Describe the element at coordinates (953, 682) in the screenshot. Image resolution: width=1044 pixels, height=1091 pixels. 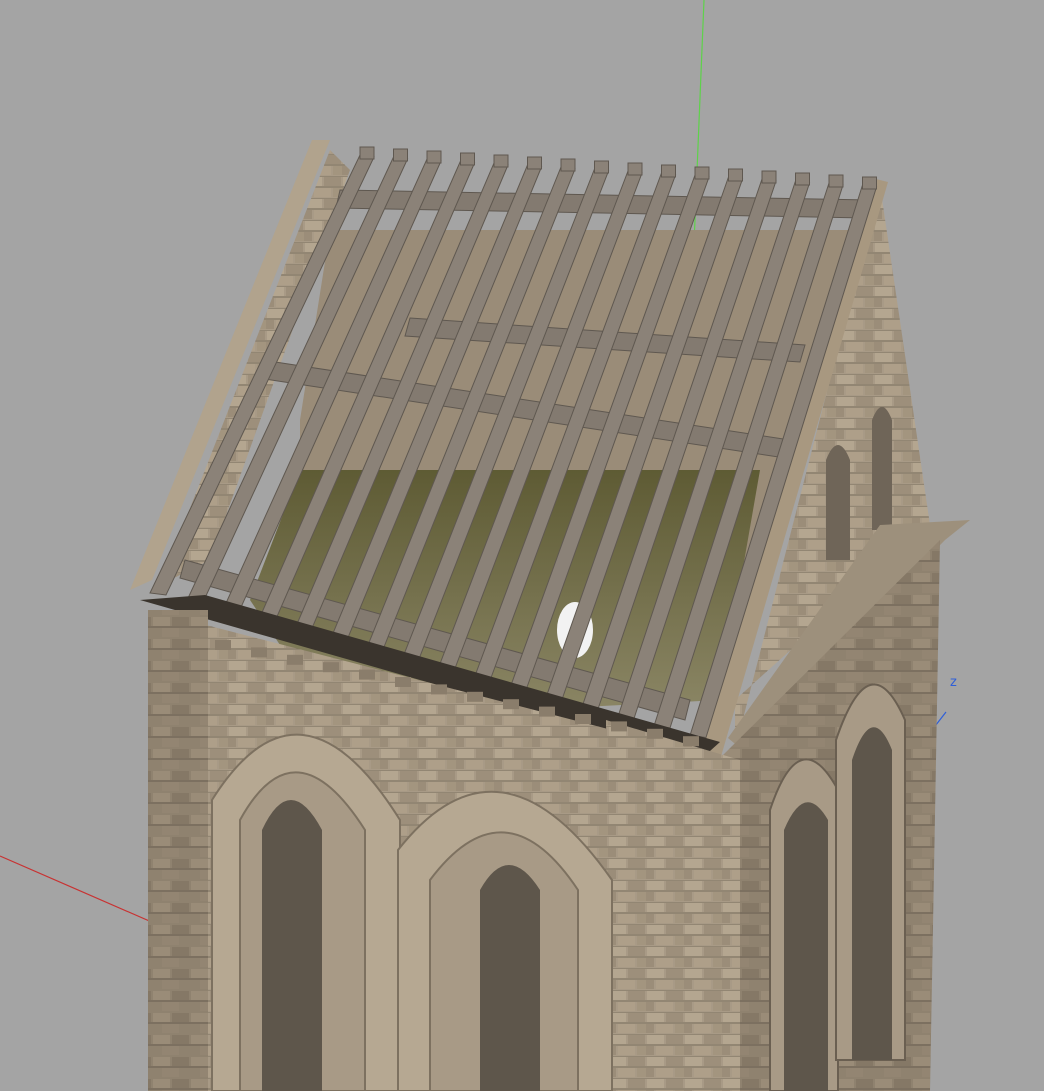
I see `z-axis-label: z` at that location.